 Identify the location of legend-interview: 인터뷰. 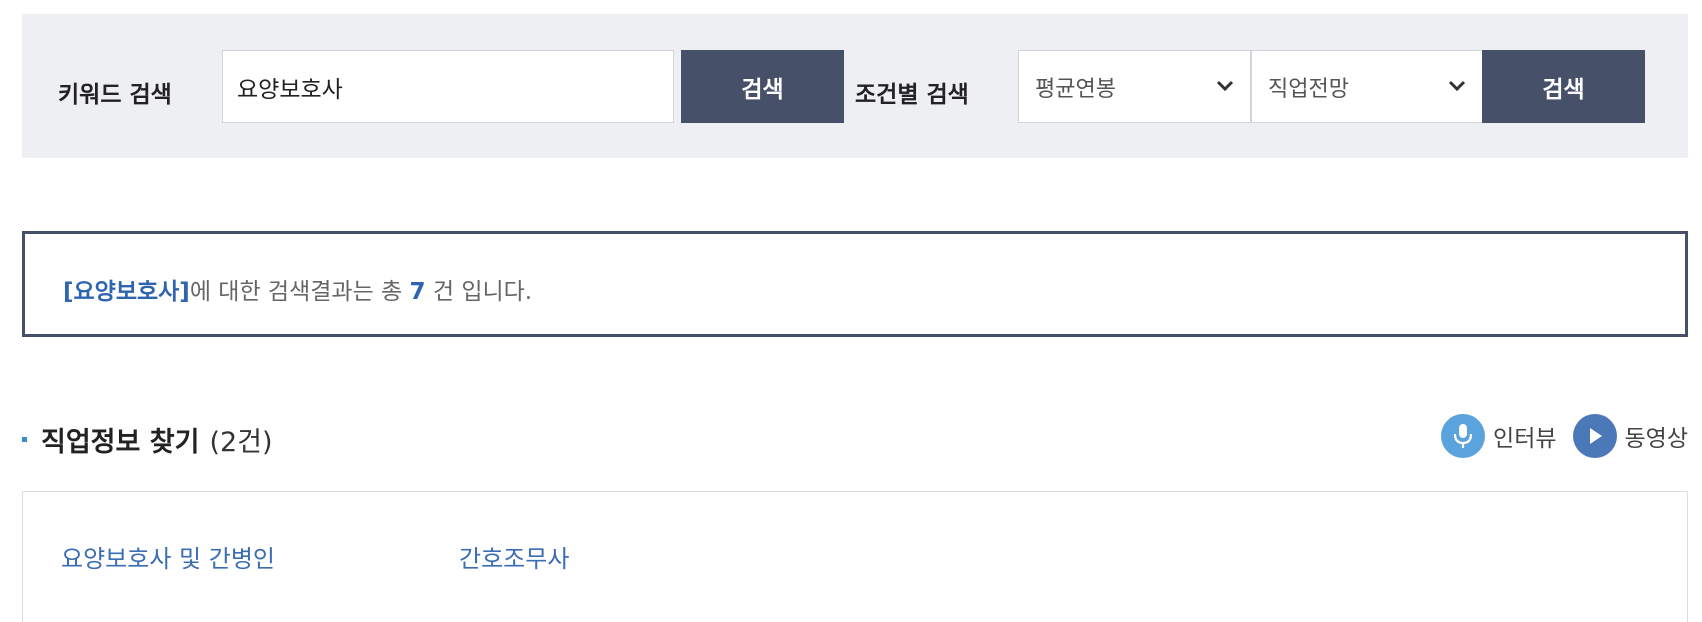
(1499, 436).